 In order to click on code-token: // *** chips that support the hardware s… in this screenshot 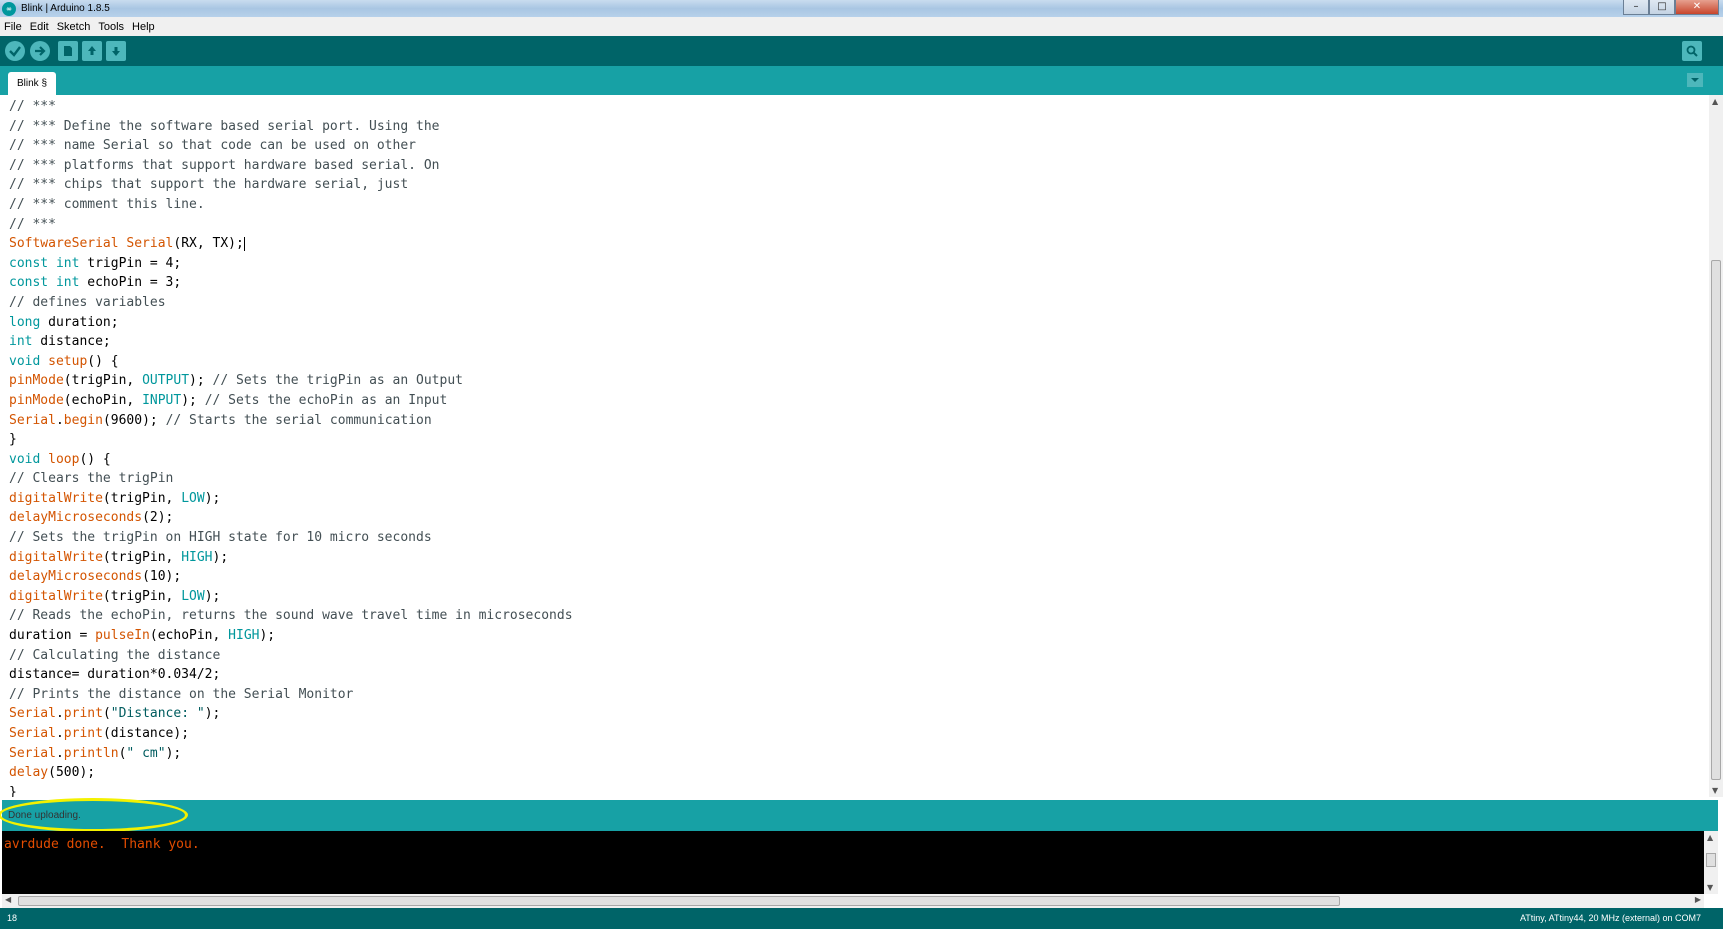, I will do `click(209, 185)`.